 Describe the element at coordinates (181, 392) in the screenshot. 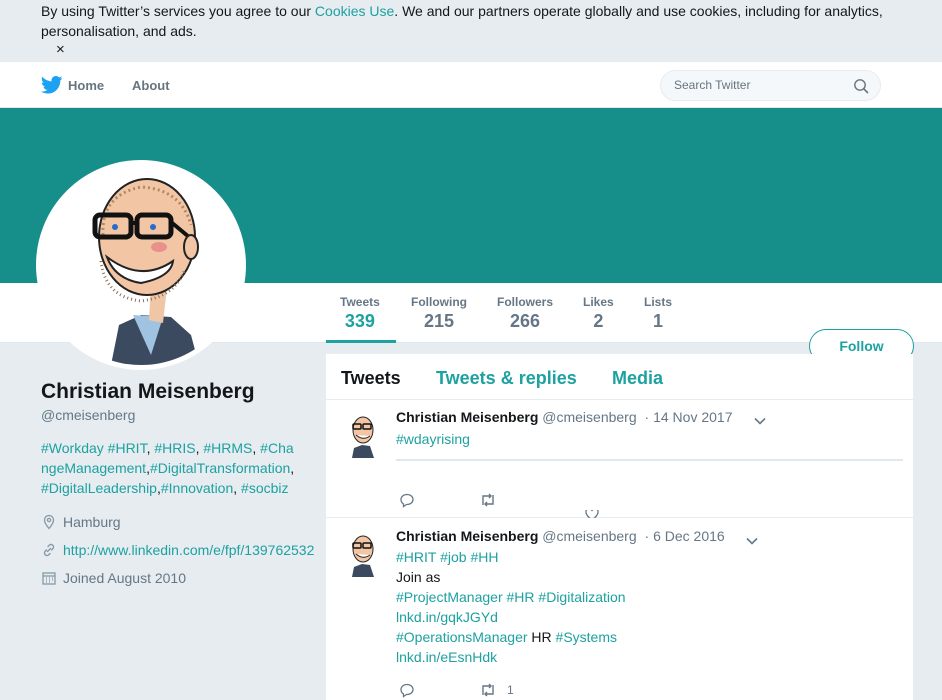

I see `profile-name: Christian Meisenberg` at that location.